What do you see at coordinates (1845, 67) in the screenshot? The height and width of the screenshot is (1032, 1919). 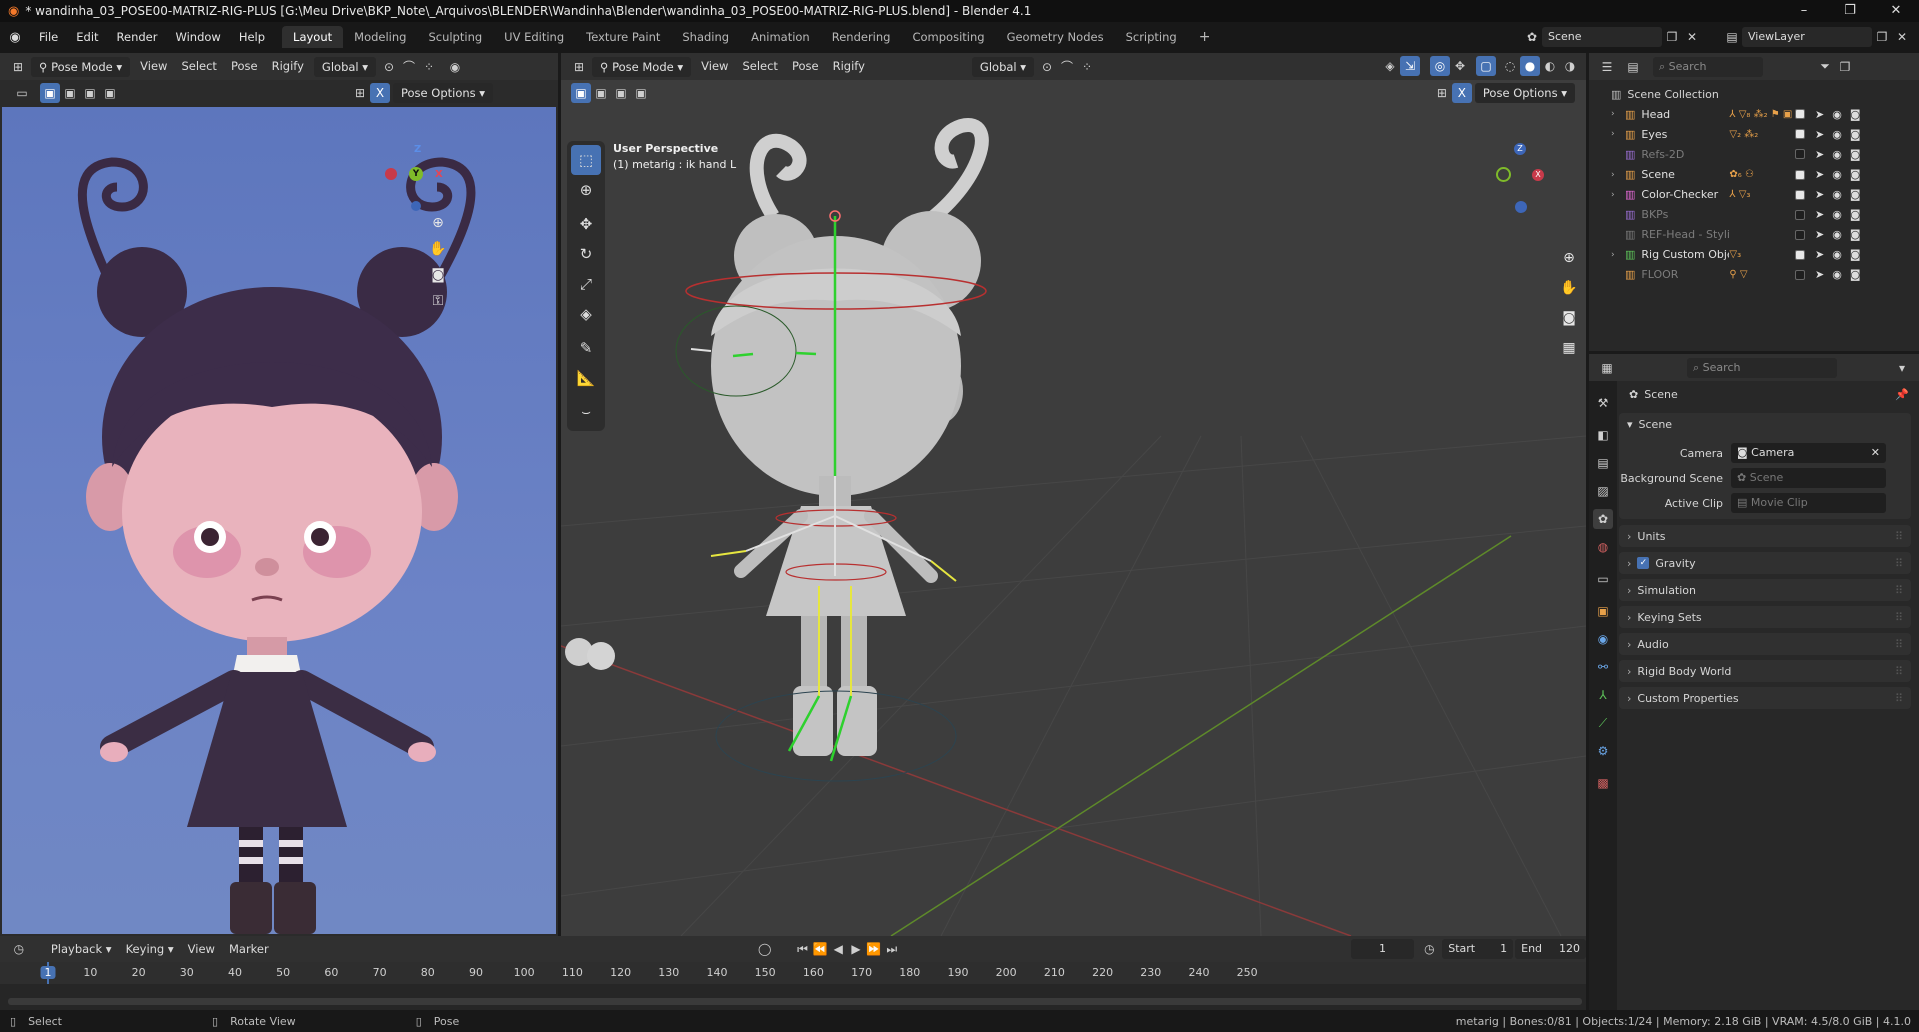 I see `outliner-new-collection-icon: ❐` at bounding box center [1845, 67].